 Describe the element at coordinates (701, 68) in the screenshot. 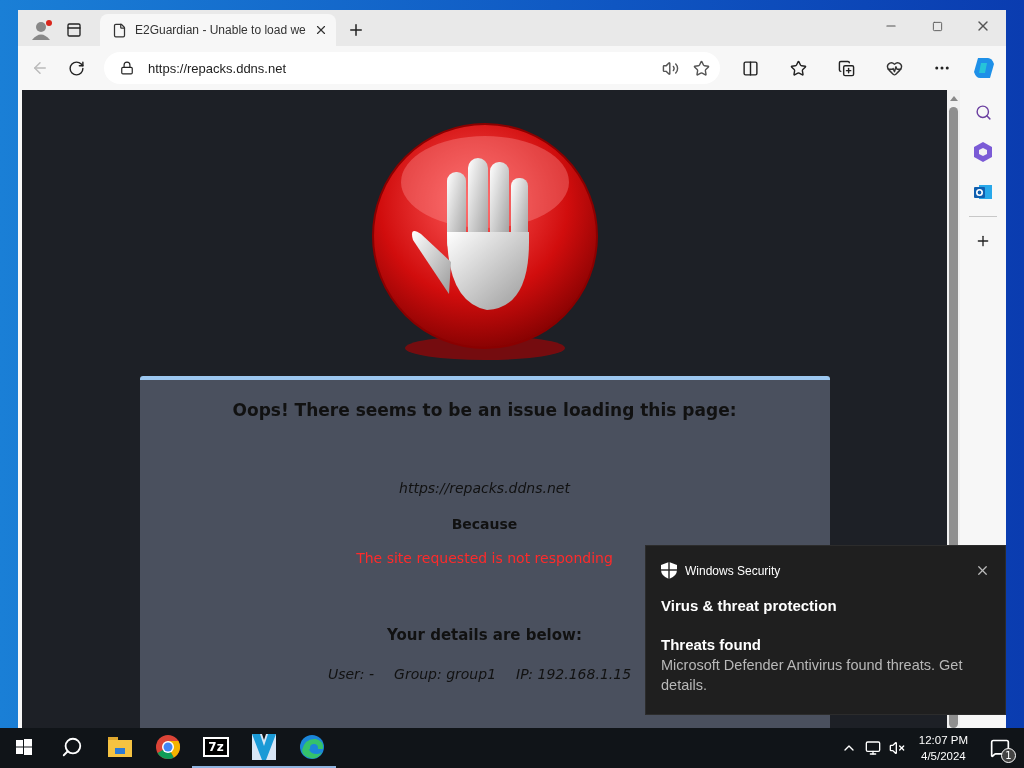

I see `star-icon` at that location.